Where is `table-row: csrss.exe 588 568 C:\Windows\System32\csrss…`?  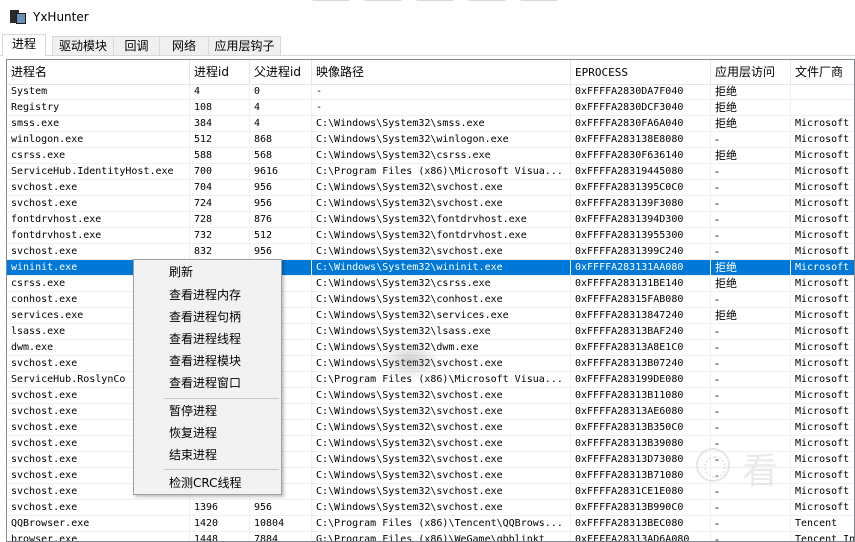 table-row: csrss.exe 588 568 C:\Windows\System32\csrss… is located at coordinates (430, 156).